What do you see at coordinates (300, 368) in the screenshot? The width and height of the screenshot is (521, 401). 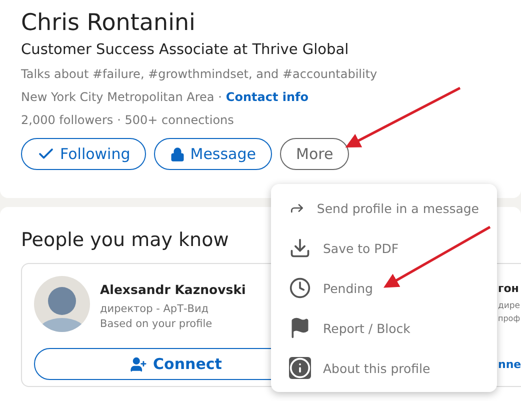 I see `info-icon` at bounding box center [300, 368].